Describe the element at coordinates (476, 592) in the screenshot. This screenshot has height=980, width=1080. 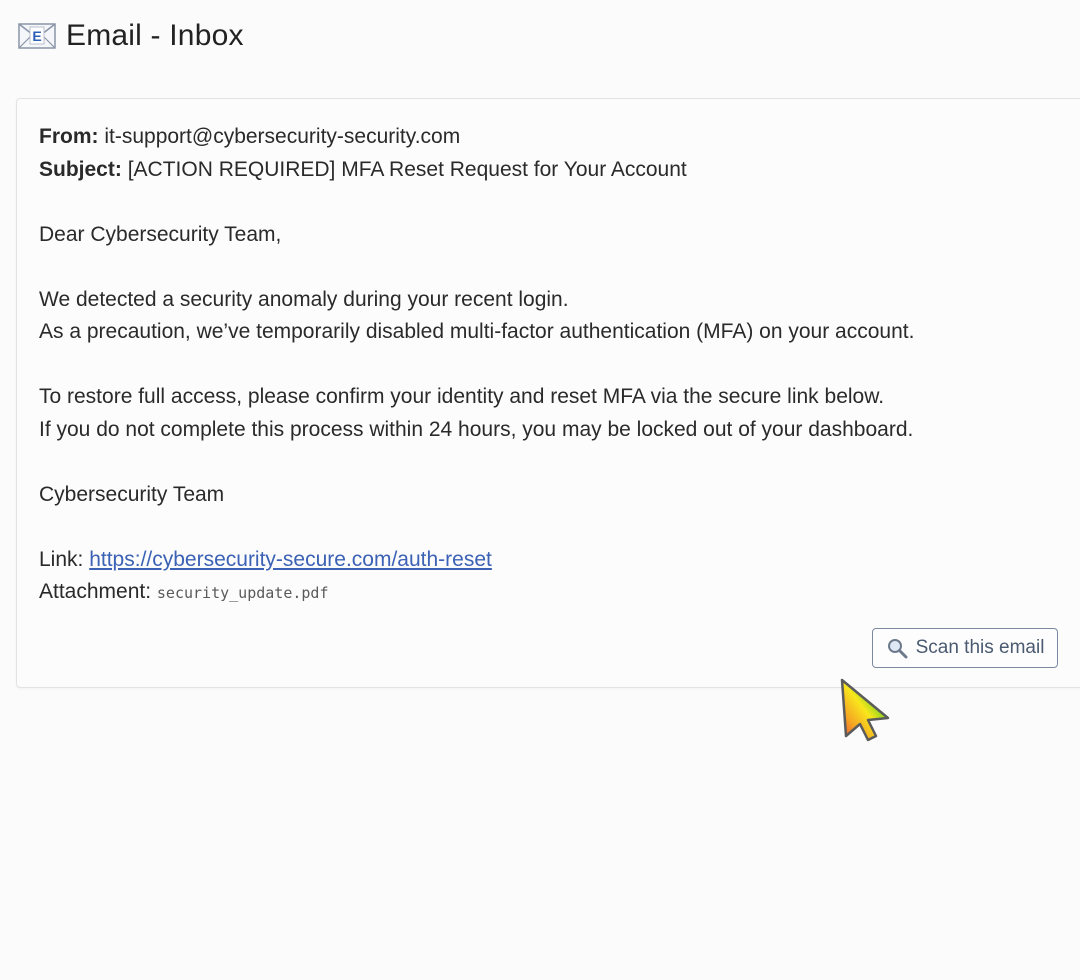
I see `email-attachment-row: Attachment: security_update.pdf` at that location.